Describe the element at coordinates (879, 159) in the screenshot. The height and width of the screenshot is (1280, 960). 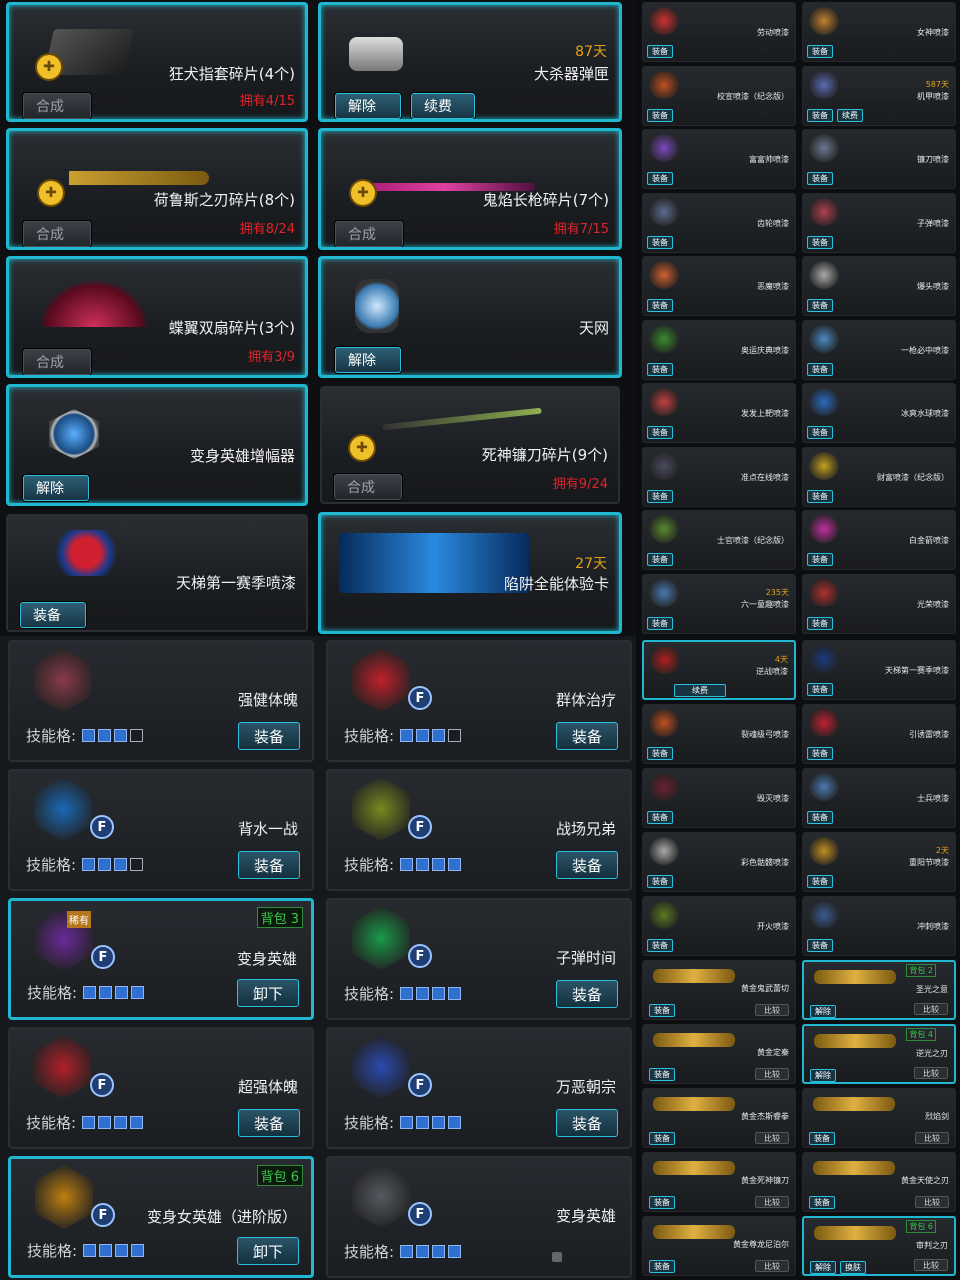
I see `spray-card-5: 镰刀喷漆 装备` at that location.